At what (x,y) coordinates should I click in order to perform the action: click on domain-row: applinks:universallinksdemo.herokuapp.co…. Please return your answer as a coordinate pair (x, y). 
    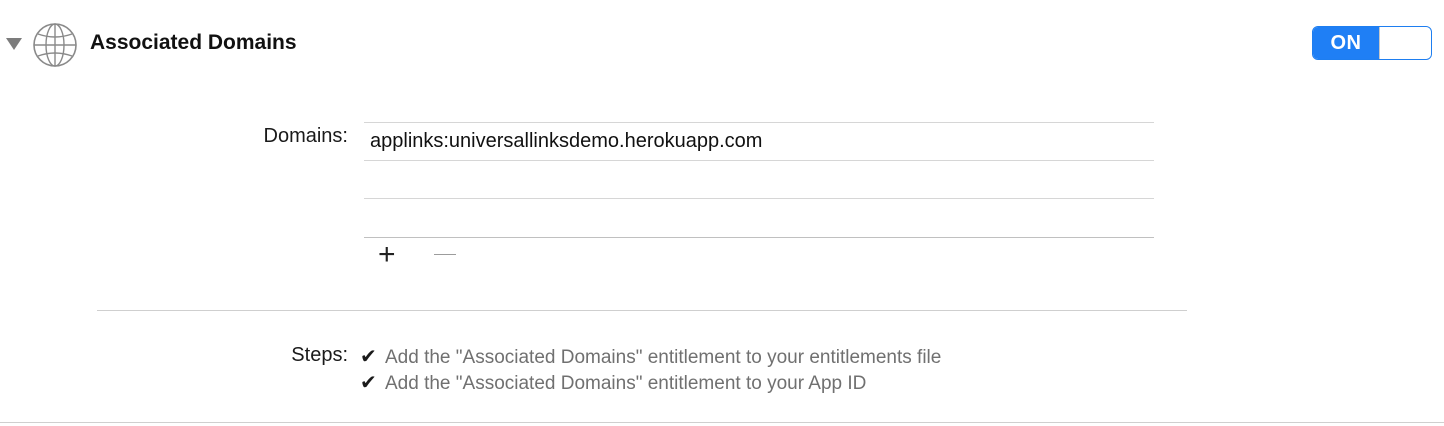
    Looking at the image, I should click on (759, 141).